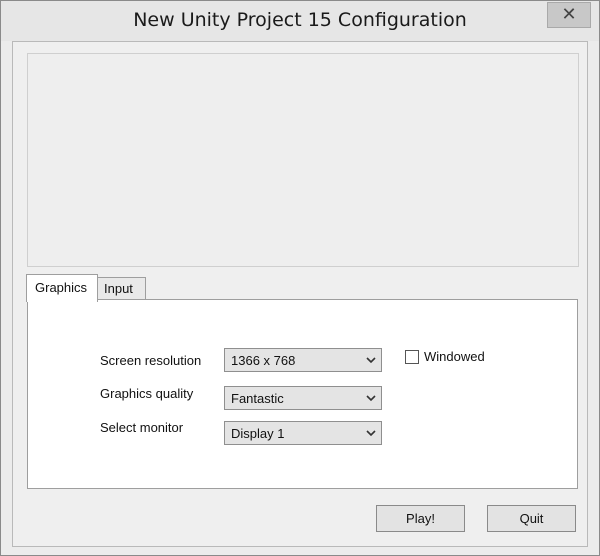  What do you see at coordinates (303, 398) in the screenshot?
I see `graphics-quality-select: Fantastic` at bounding box center [303, 398].